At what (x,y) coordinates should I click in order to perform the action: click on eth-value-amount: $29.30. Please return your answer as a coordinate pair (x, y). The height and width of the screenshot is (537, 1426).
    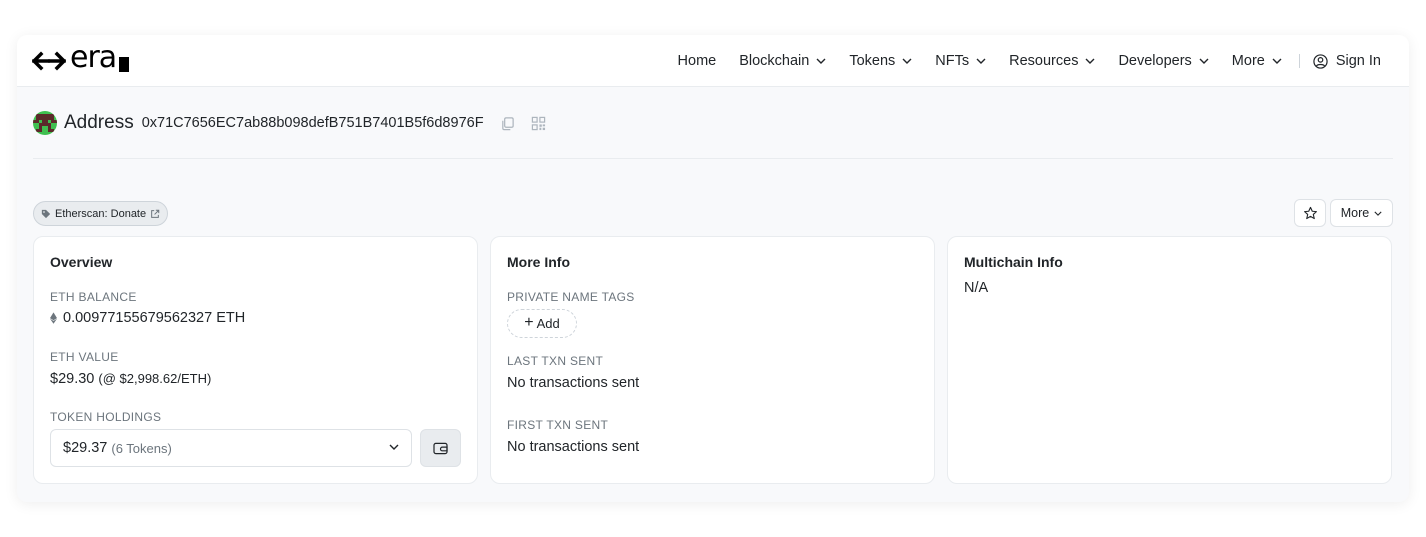
    Looking at the image, I should click on (72, 379).